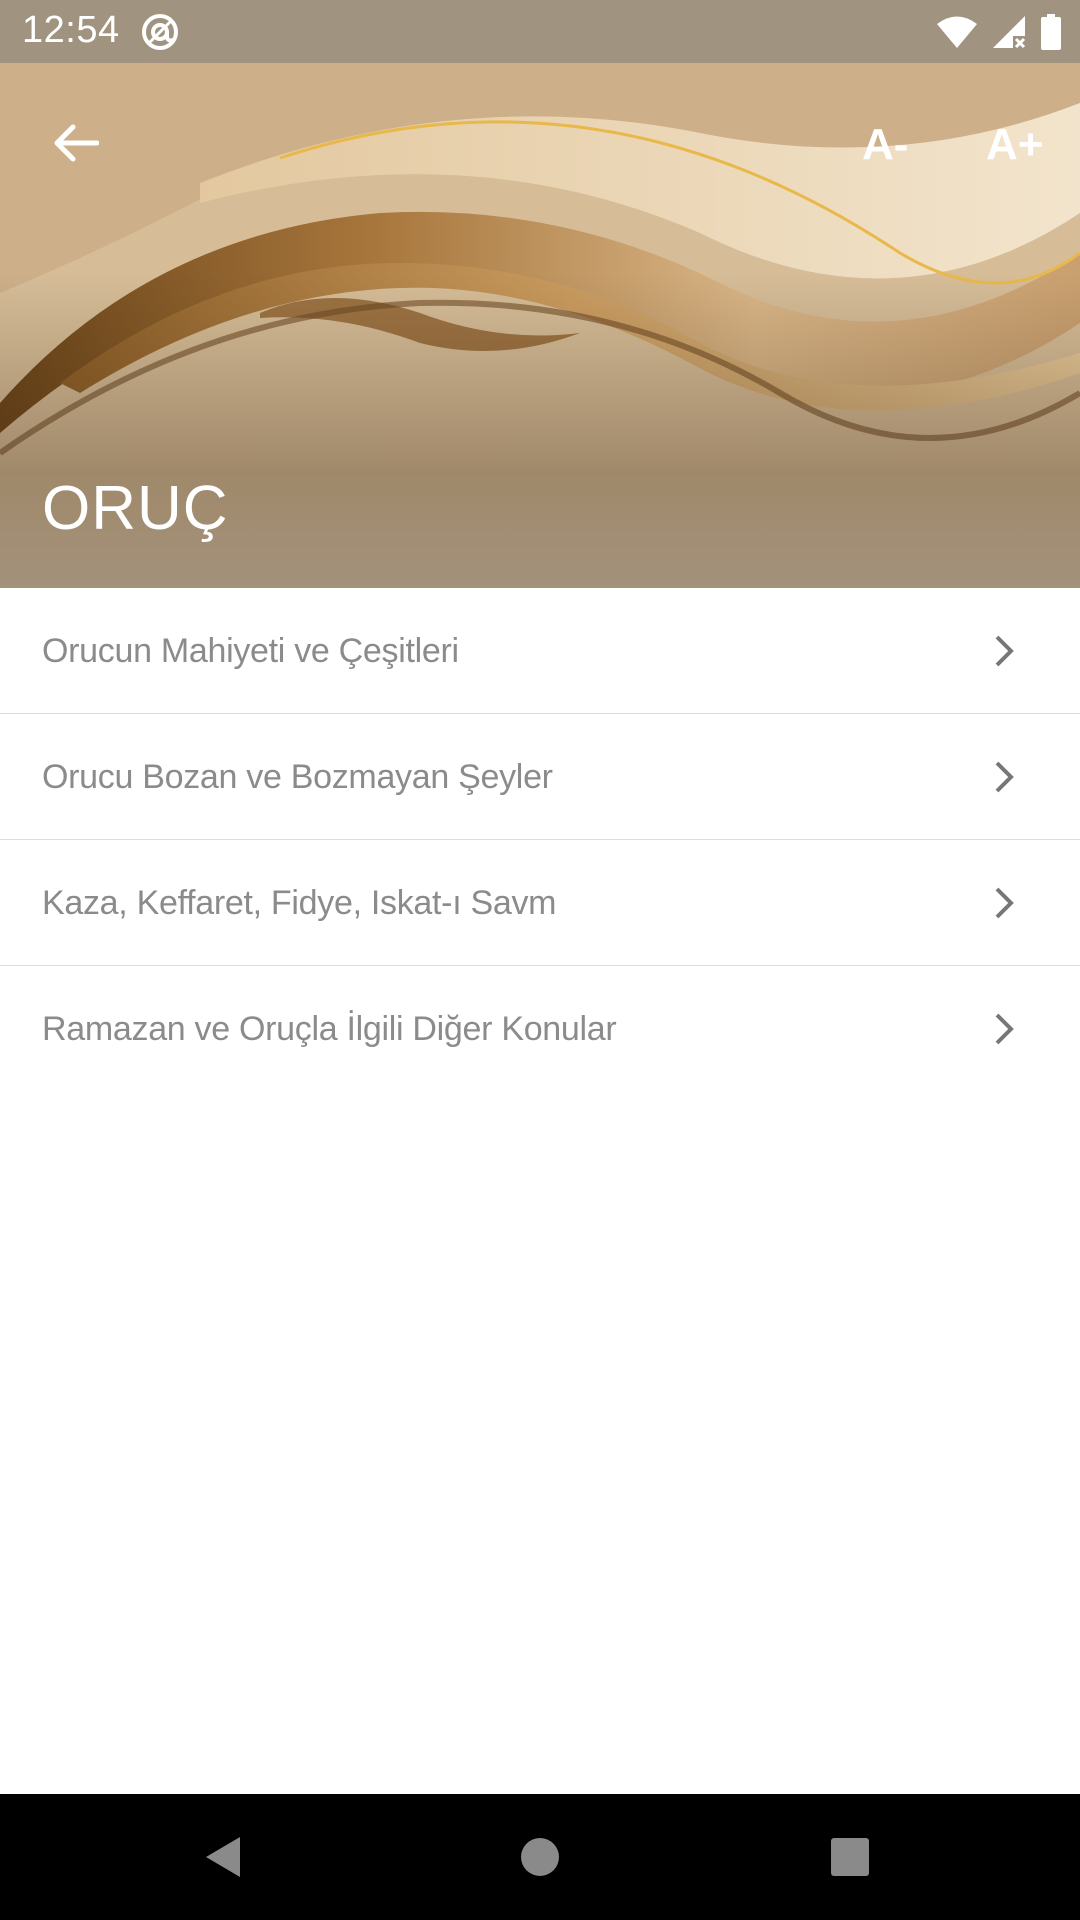 This screenshot has height=1920, width=1080. What do you see at coordinates (540, 651) in the screenshot?
I see `list-item: Orucun Mahiyeti ve Çeşitleri` at bounding box center [540, 651].